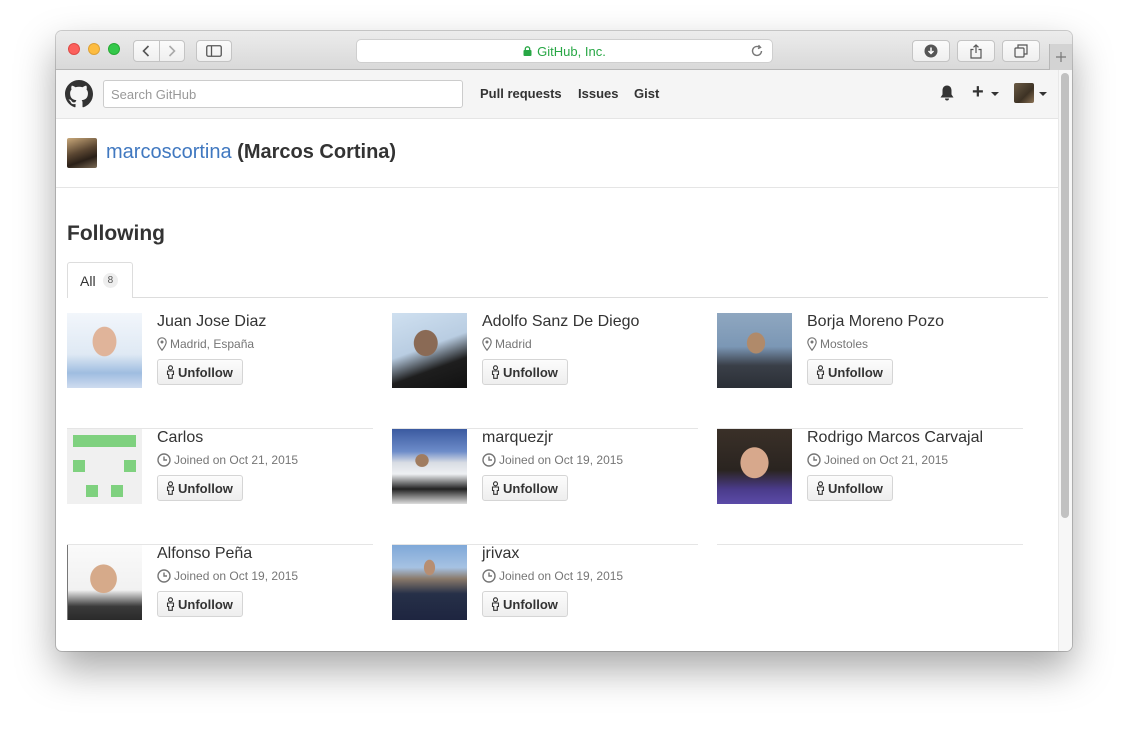 The height and width of the screenshot is (731, 1128). I want to click on minimize-window-button, so click(94, 49).